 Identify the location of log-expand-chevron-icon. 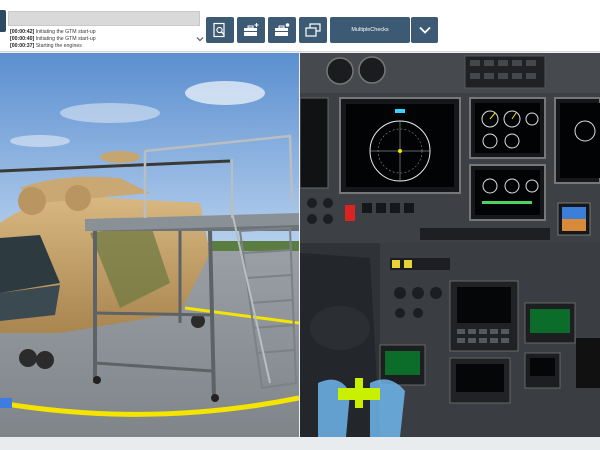
(200, 39).